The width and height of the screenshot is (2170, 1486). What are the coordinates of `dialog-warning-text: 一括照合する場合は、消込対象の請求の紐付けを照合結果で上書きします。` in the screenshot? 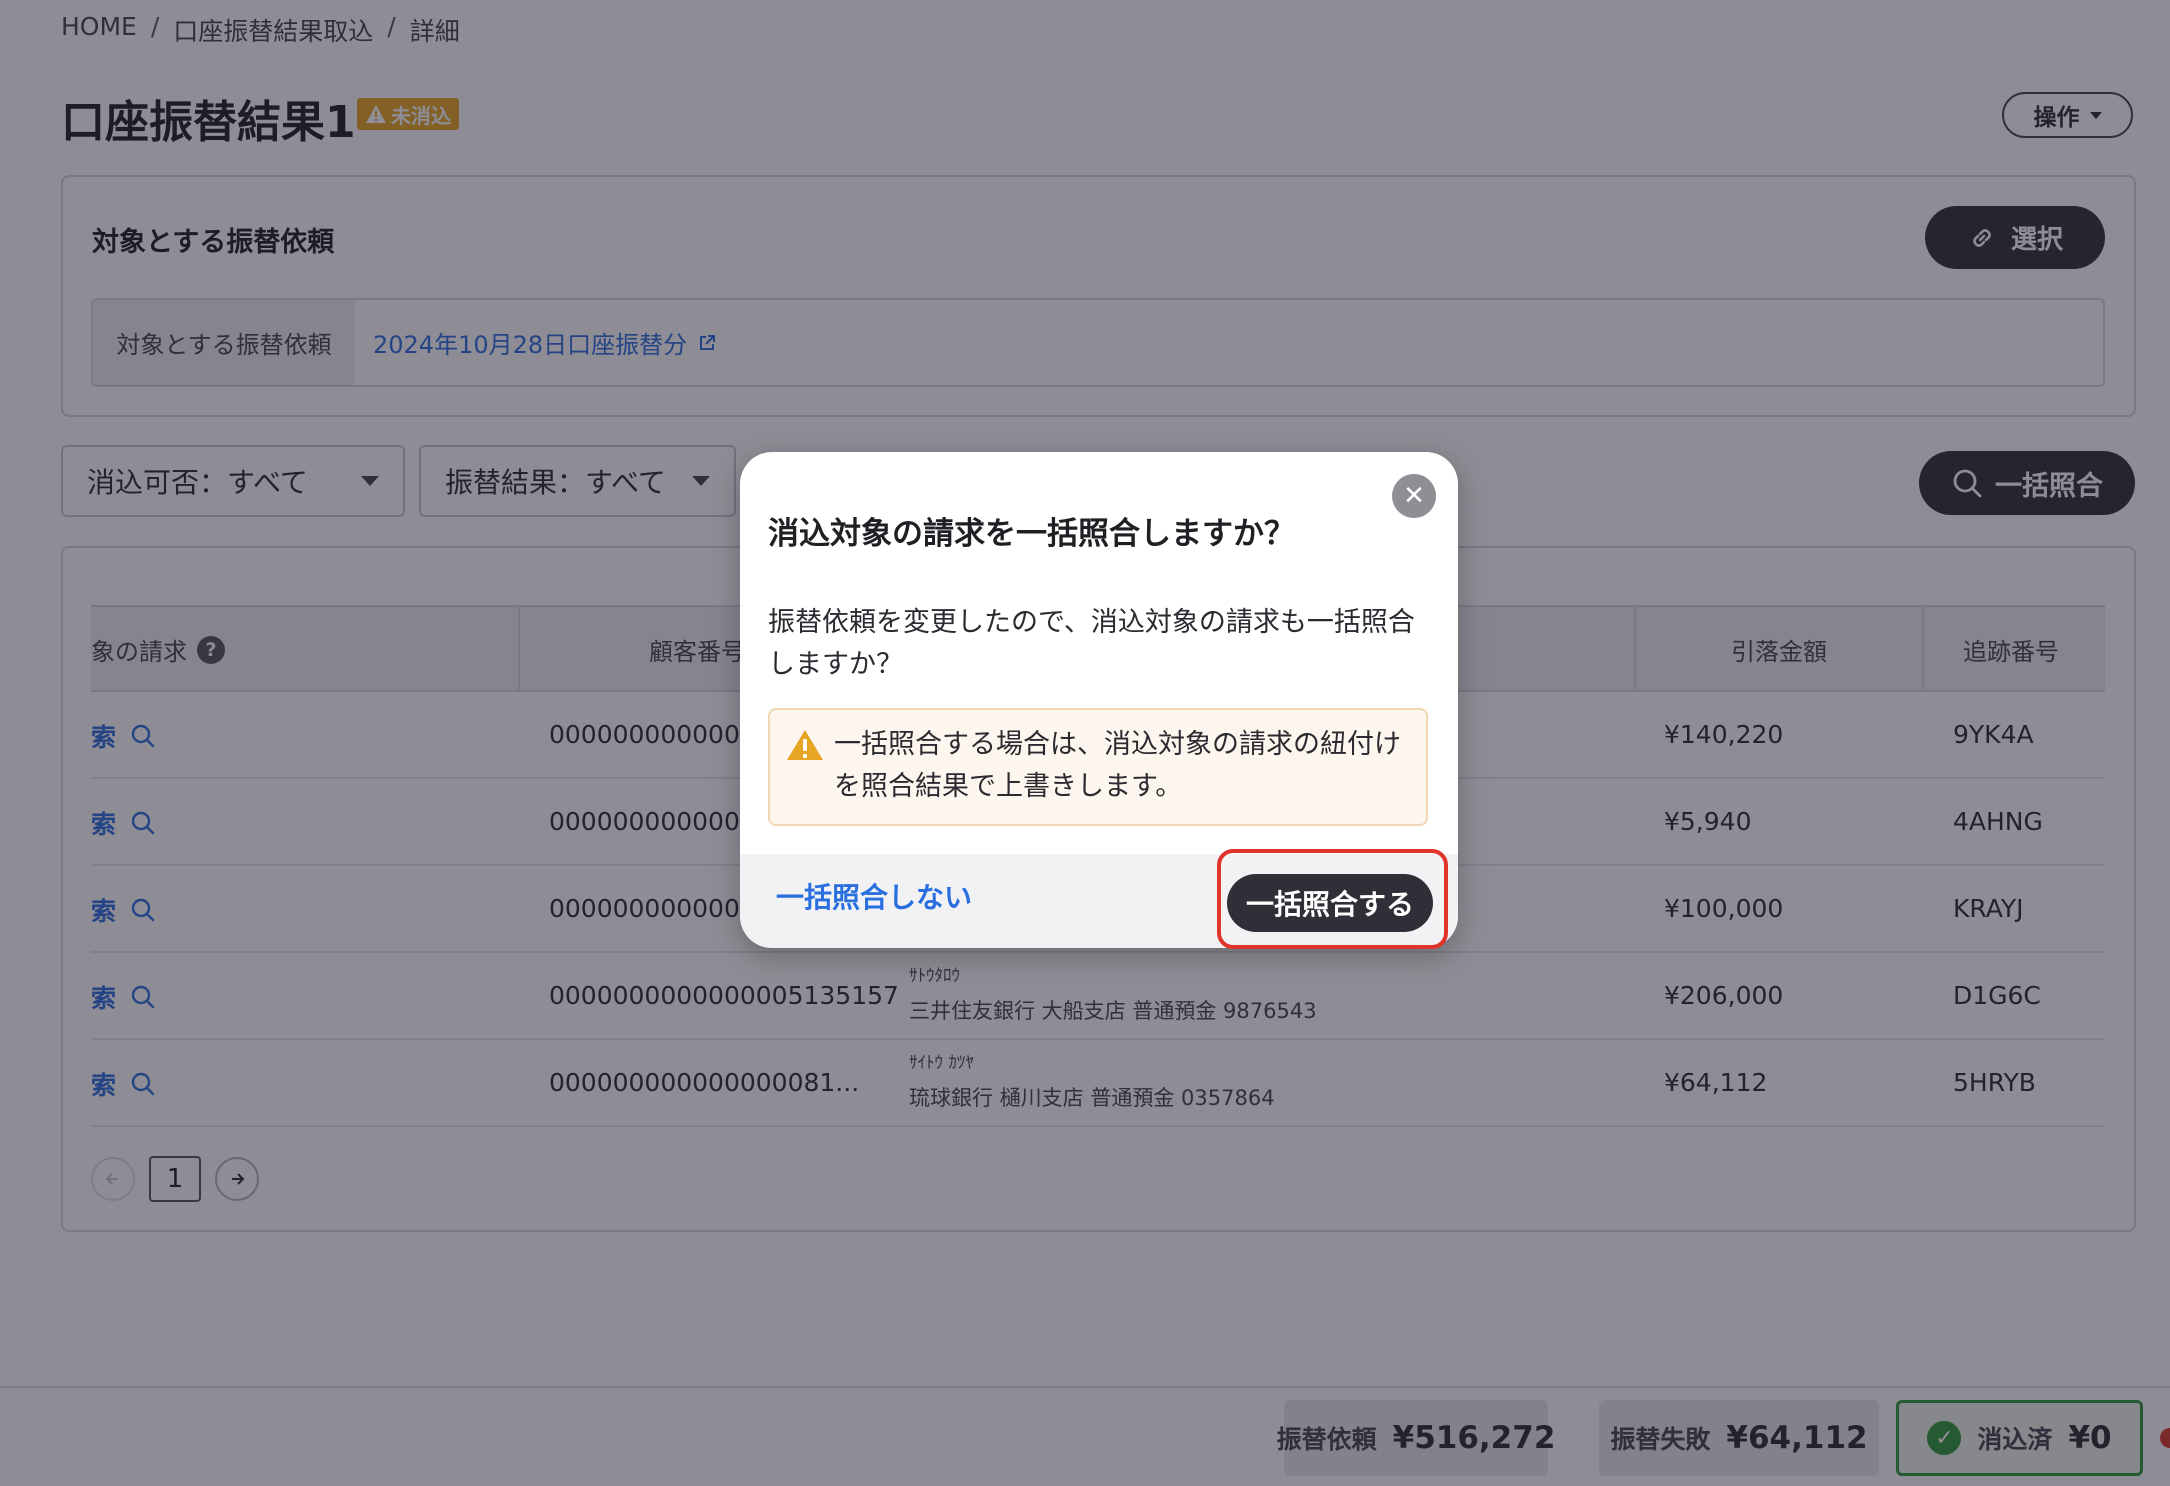 It's located at (1117, 765).